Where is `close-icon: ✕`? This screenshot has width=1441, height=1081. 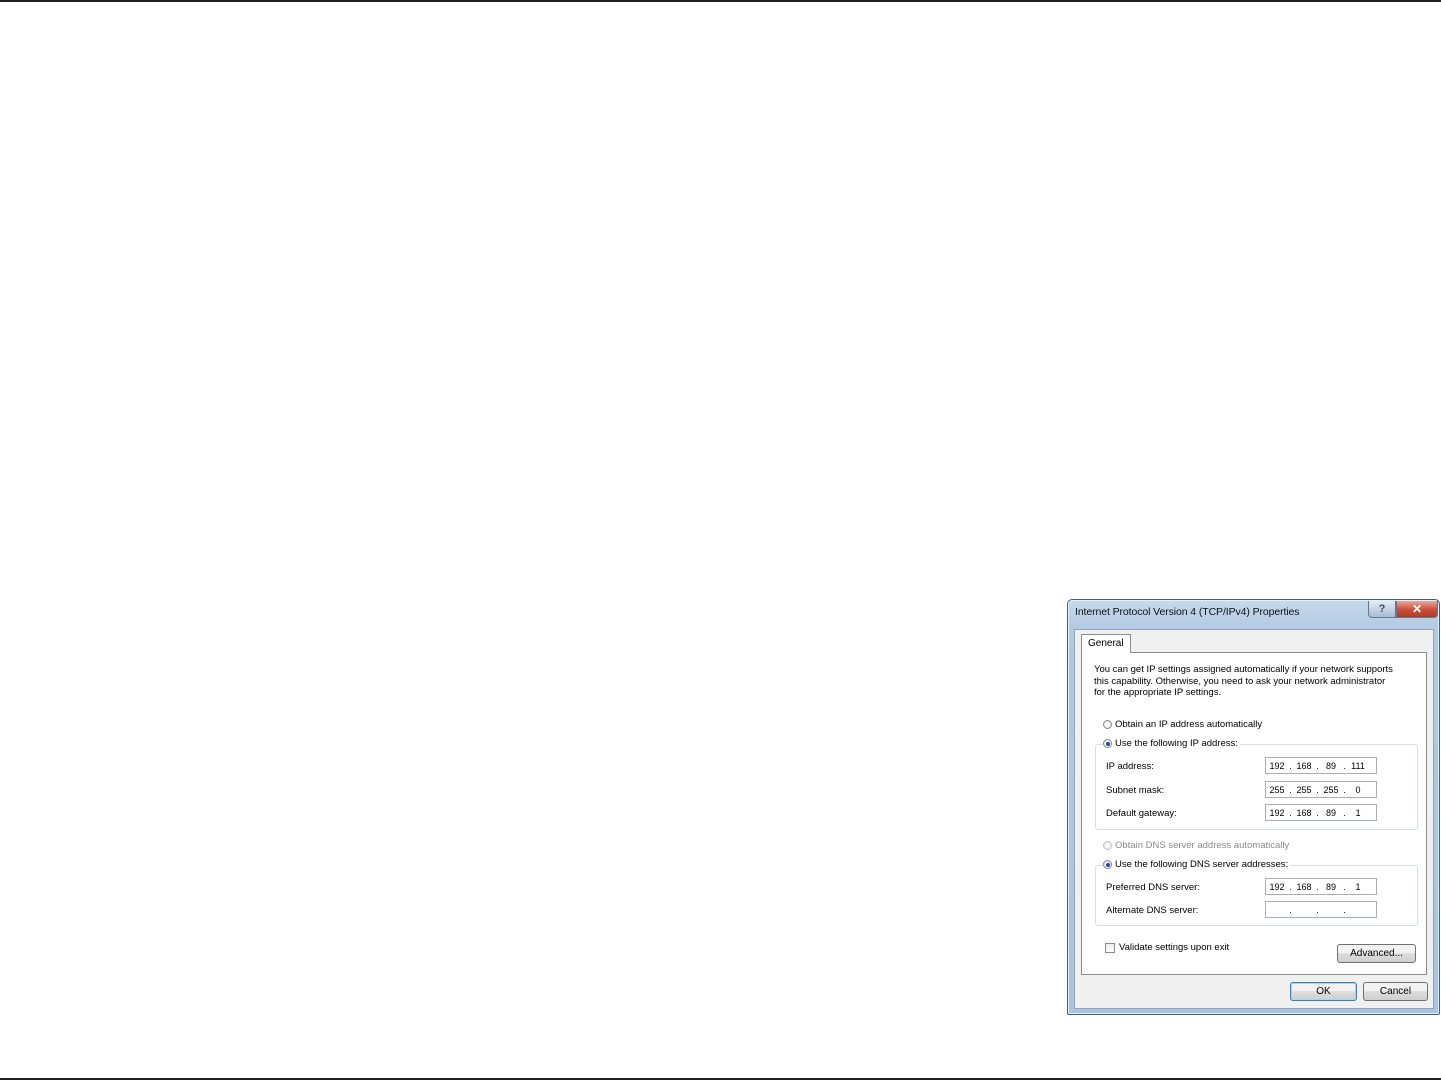 close-icon: ✕ is located at coordinates (1417, 609).